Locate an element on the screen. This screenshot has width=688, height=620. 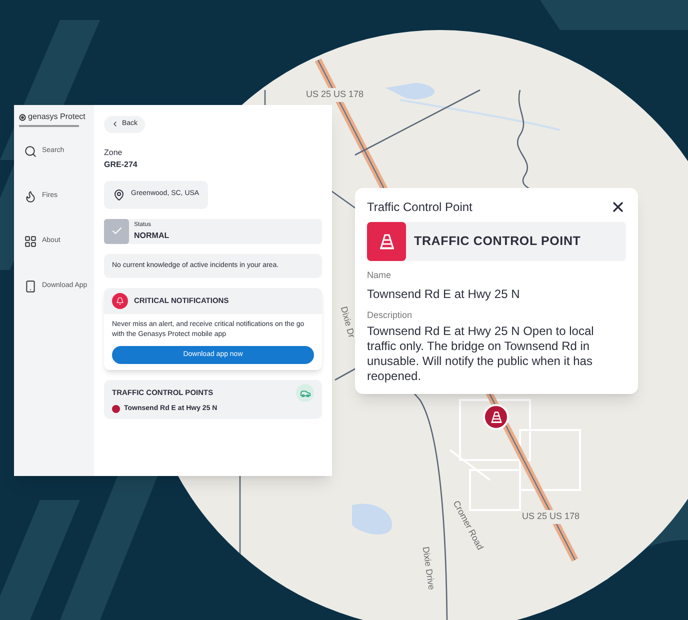
map-label: Dixie Dr is located at coordinates (348, 322).